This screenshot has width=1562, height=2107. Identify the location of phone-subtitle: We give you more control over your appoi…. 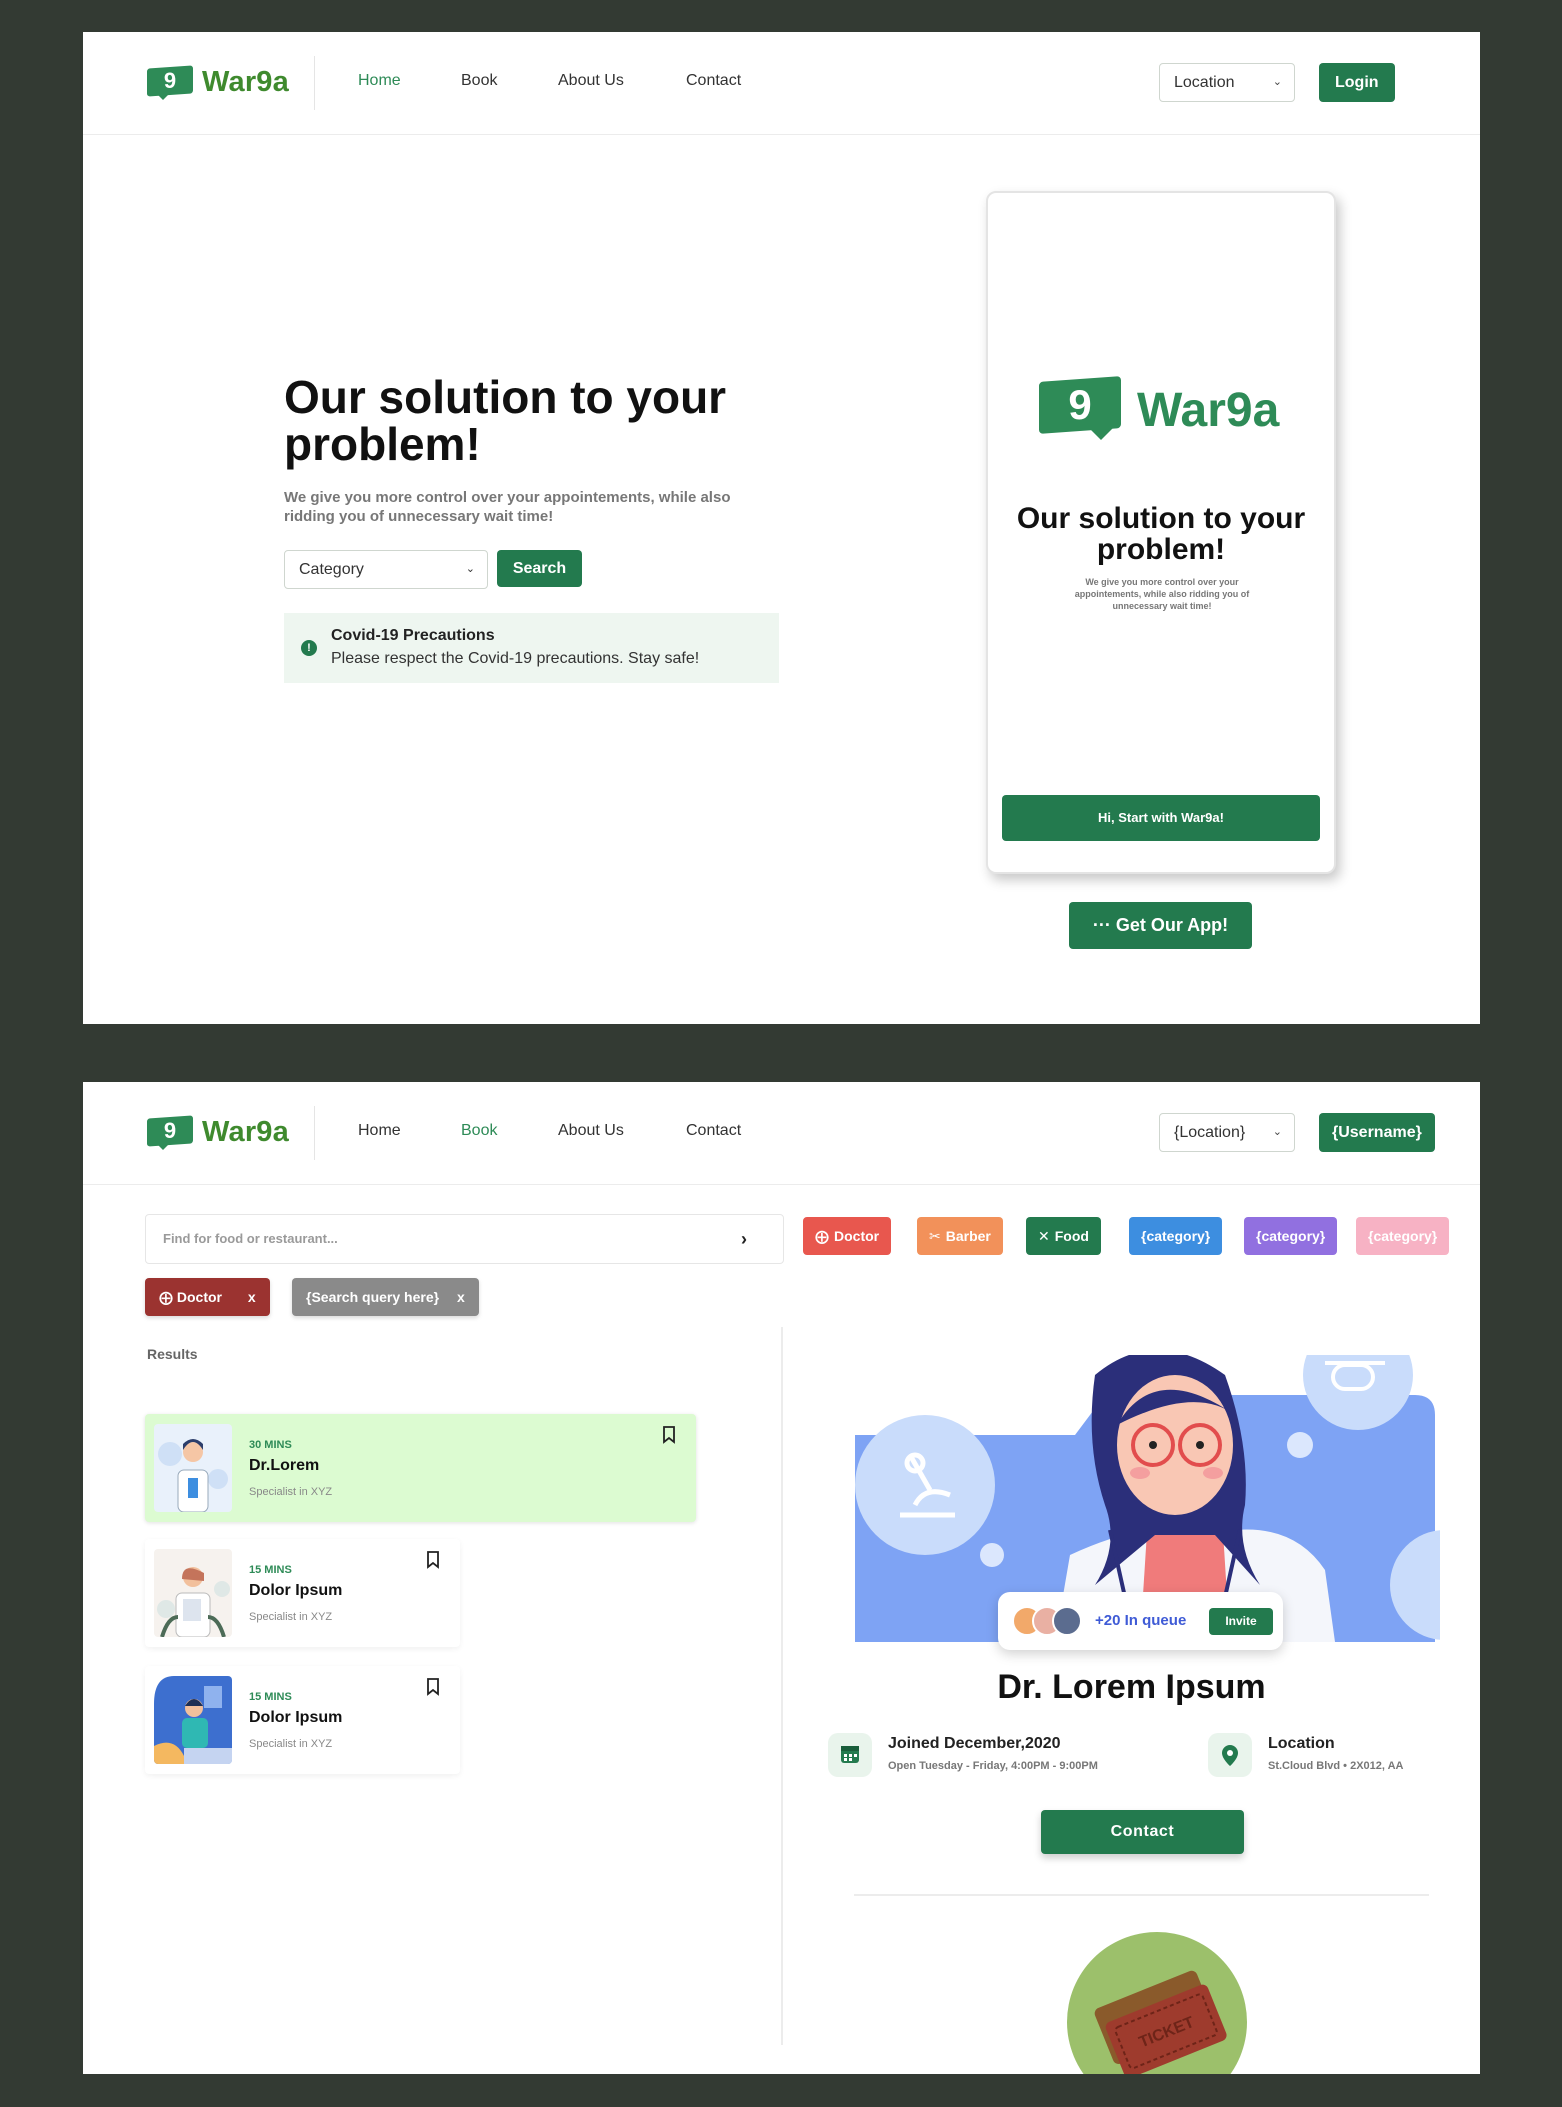
(1162, 594).